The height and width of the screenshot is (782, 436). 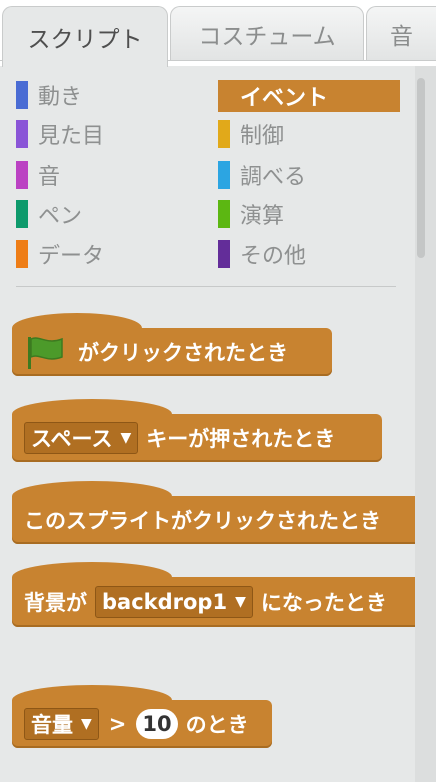 What do you see at coordinates (72, 439) in the screenshot?
I see `key-dropdown-value: スペース` at bounding box center [72, 439].